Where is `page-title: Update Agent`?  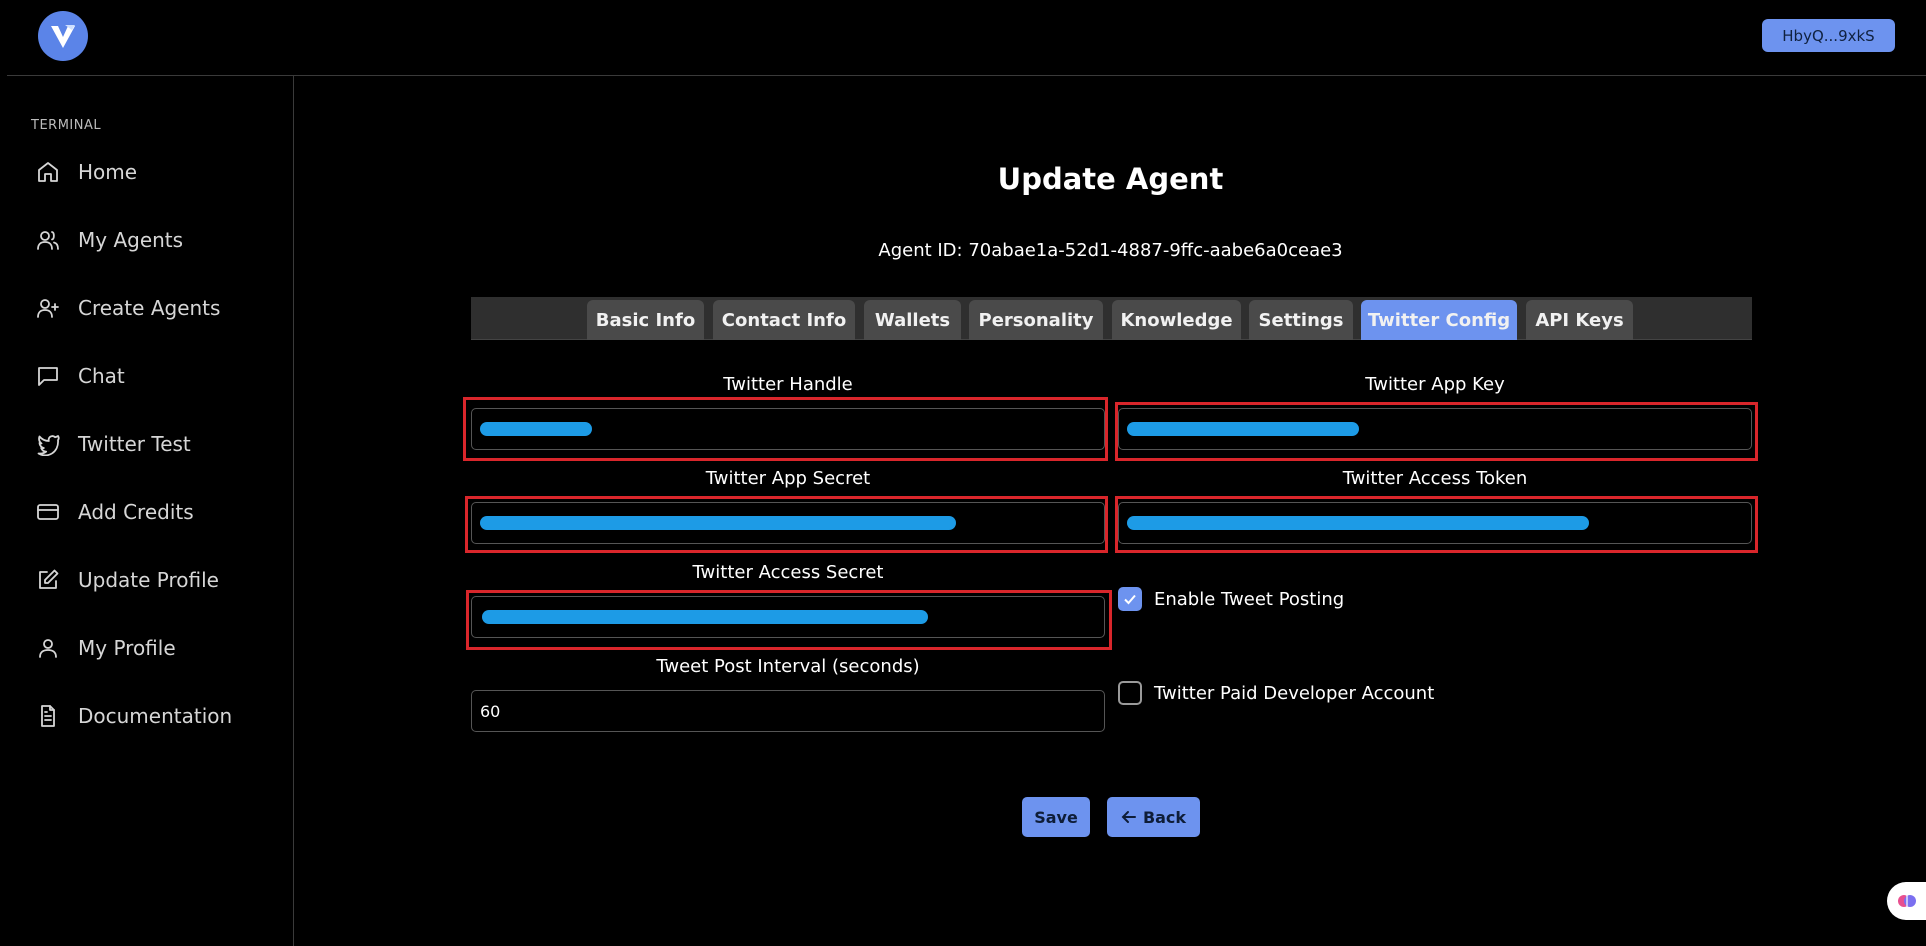 page-title: Update Agent is located at coordinates (1110, 179).